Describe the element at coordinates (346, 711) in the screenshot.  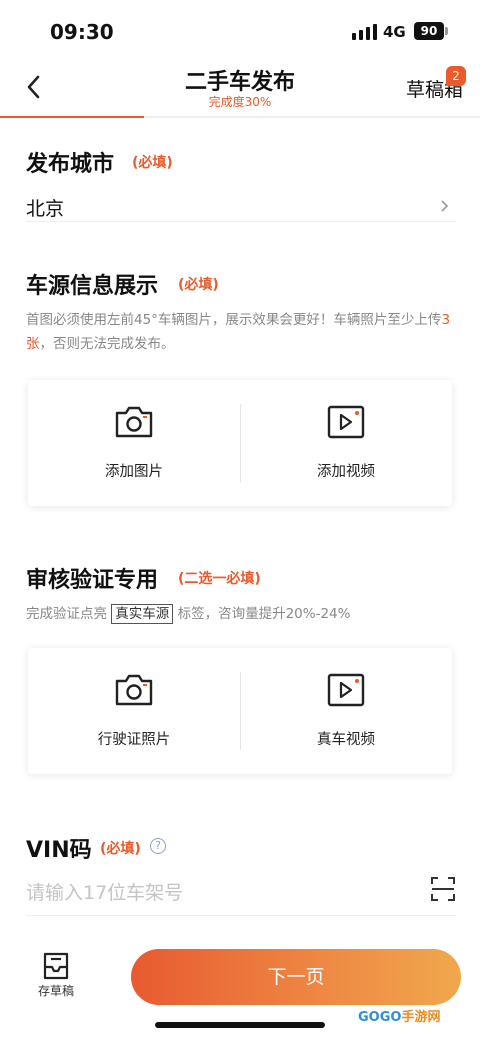
I see `real-video-button: 真车视频` at that location.